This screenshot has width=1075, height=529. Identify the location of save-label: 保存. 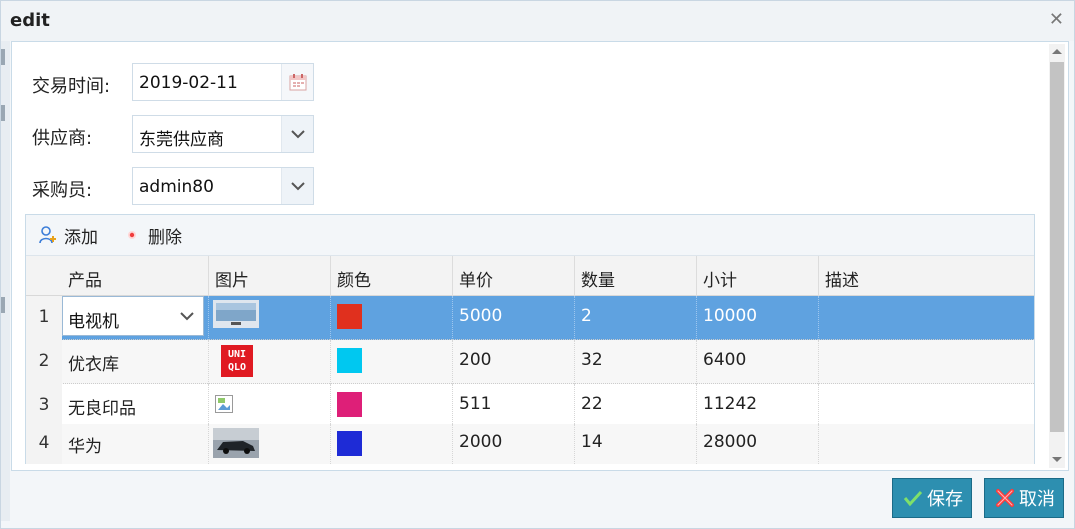
(945, 499).